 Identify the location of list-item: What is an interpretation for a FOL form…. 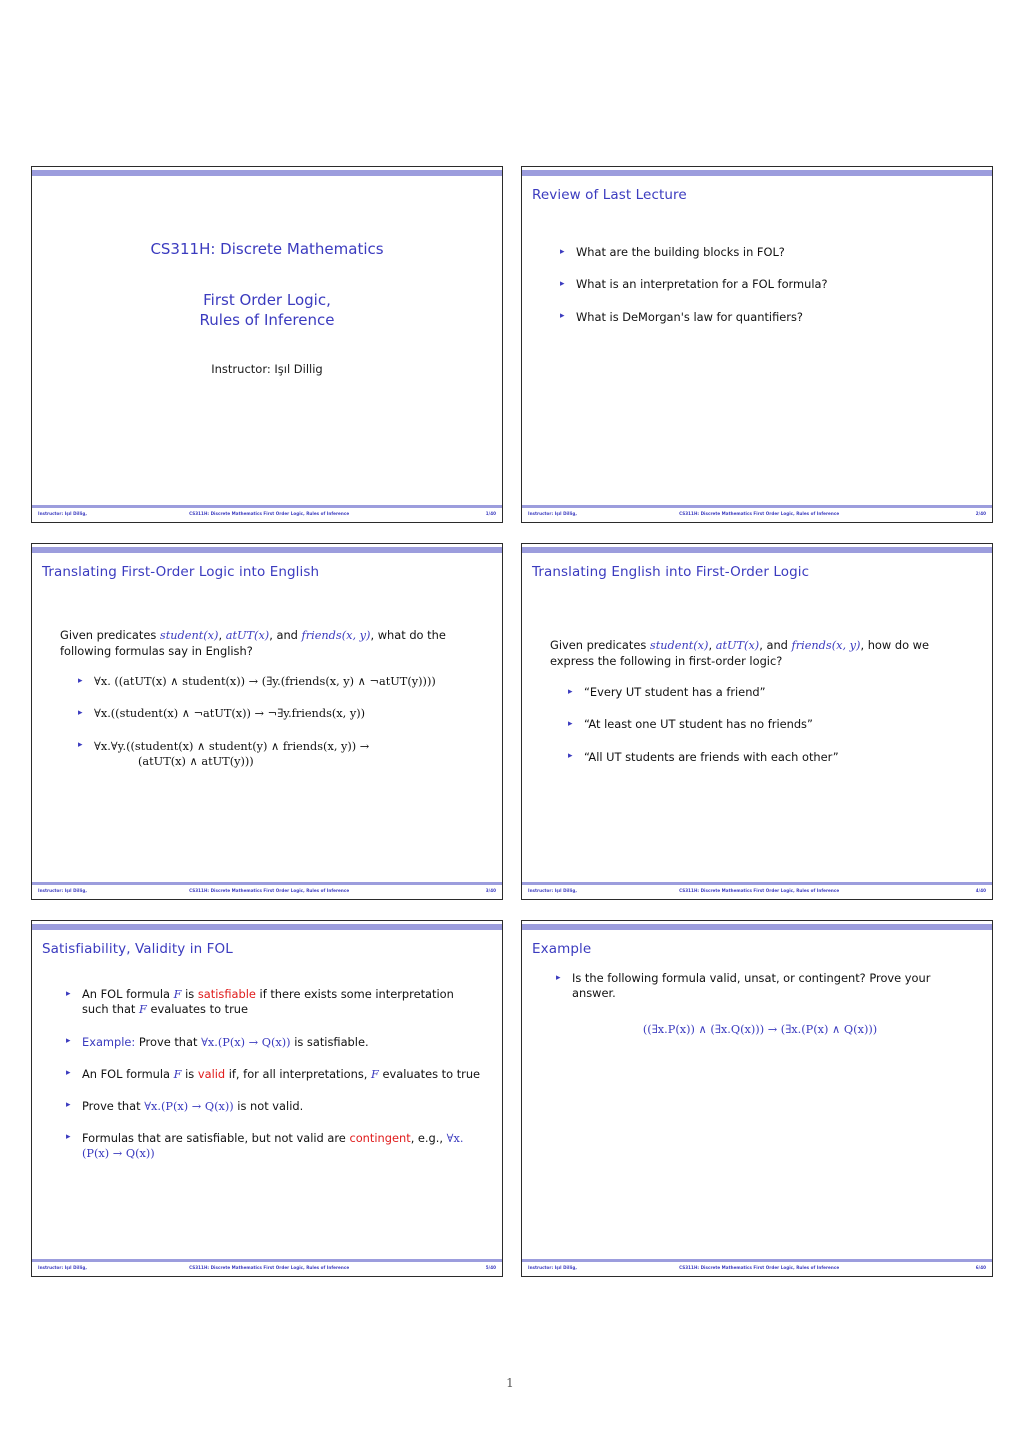
(771, 284).